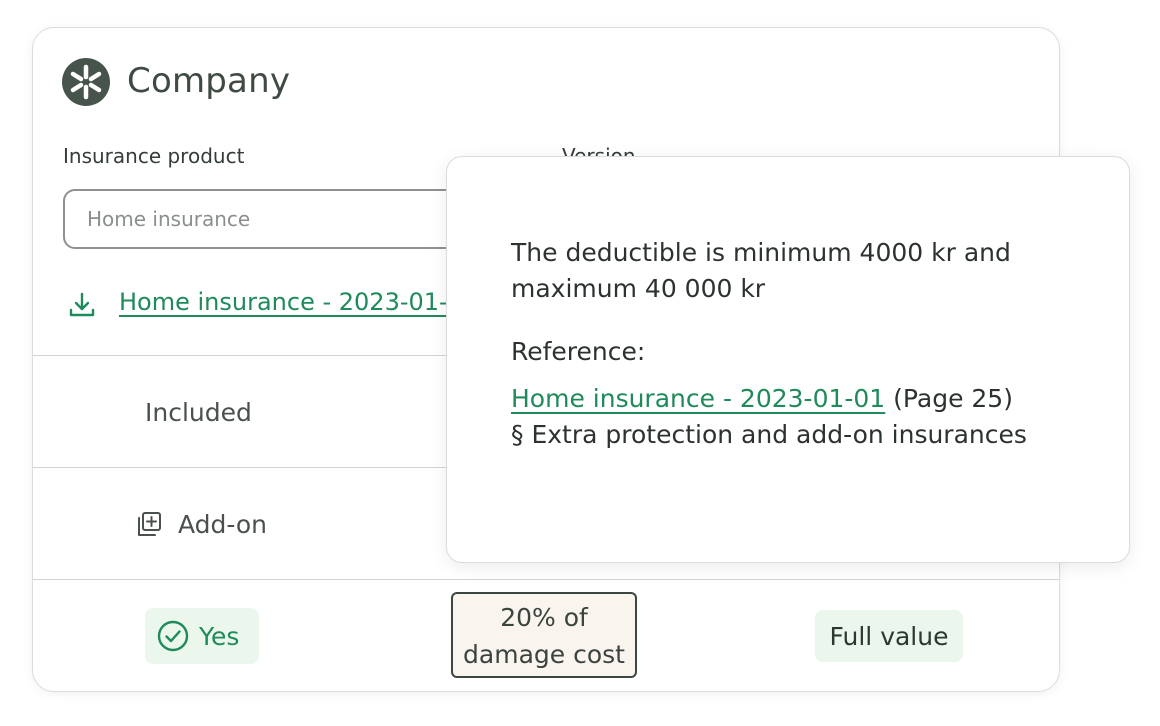 This screenshot has width=1160, height=726. I want to click on company-name: Company, so click(209, 81).